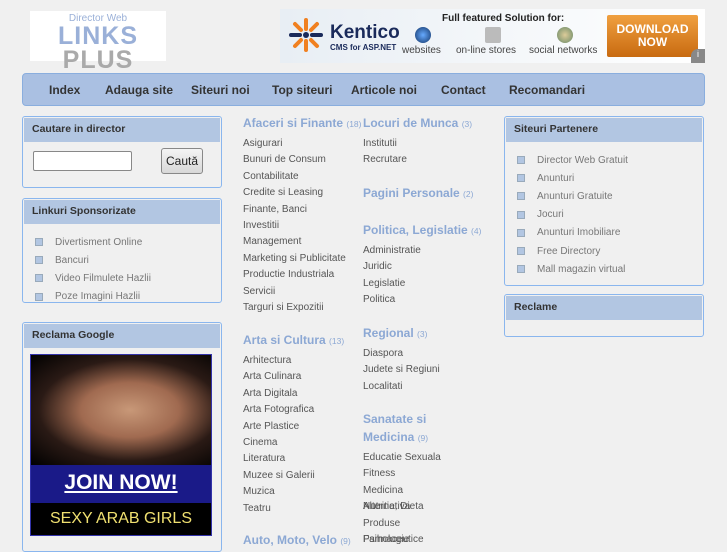 The width and height of the screenshot is (727, 552). What do you see at coordinates (403, 530) in the screenshot?
I see `subcategory-link: Produse Farmaceutice` at bounding box center [403, 530].